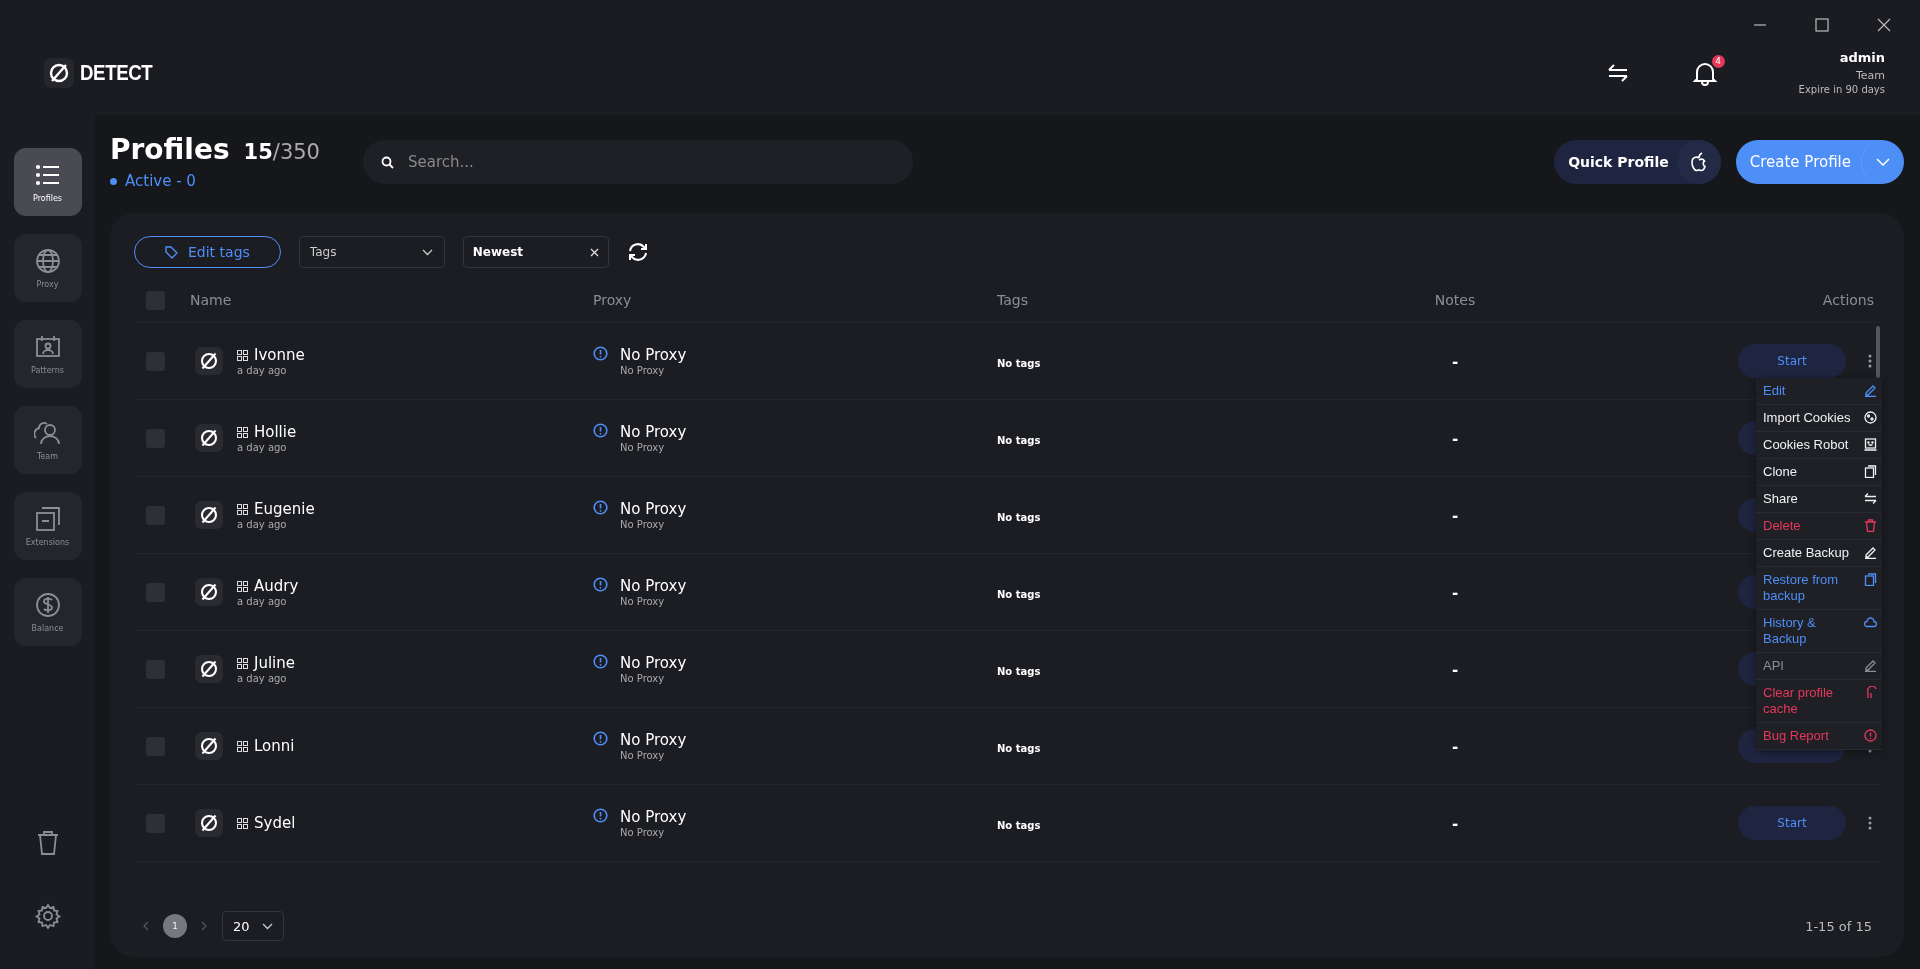 The width and height of the screenshot is (1920, 969). Describe the element at coordinates (160, 181) in the screenshot. I see `active-count: Active - 0` at that location.